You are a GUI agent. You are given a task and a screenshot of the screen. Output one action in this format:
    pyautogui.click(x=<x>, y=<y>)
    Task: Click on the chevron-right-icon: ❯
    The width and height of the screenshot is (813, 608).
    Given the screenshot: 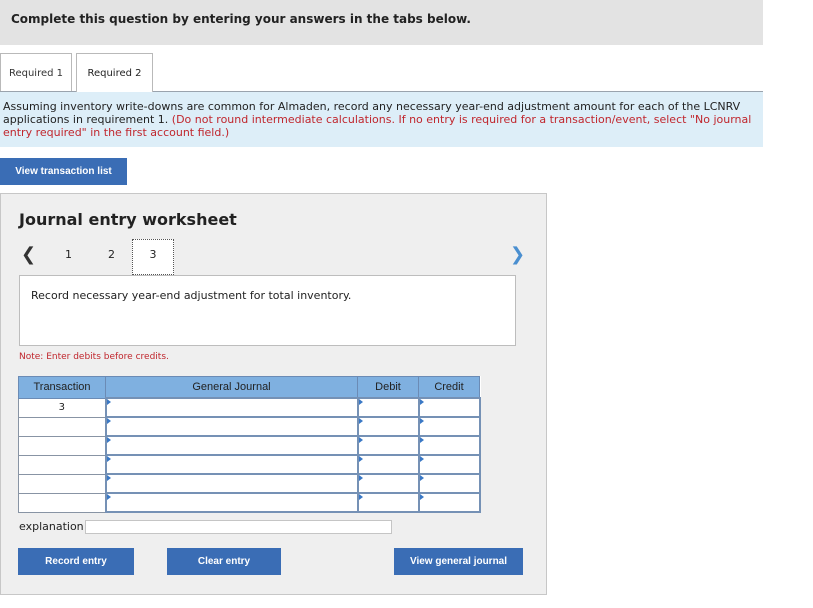 What is the action you would take?
    pyautogui.click(x=517, y=254)
    